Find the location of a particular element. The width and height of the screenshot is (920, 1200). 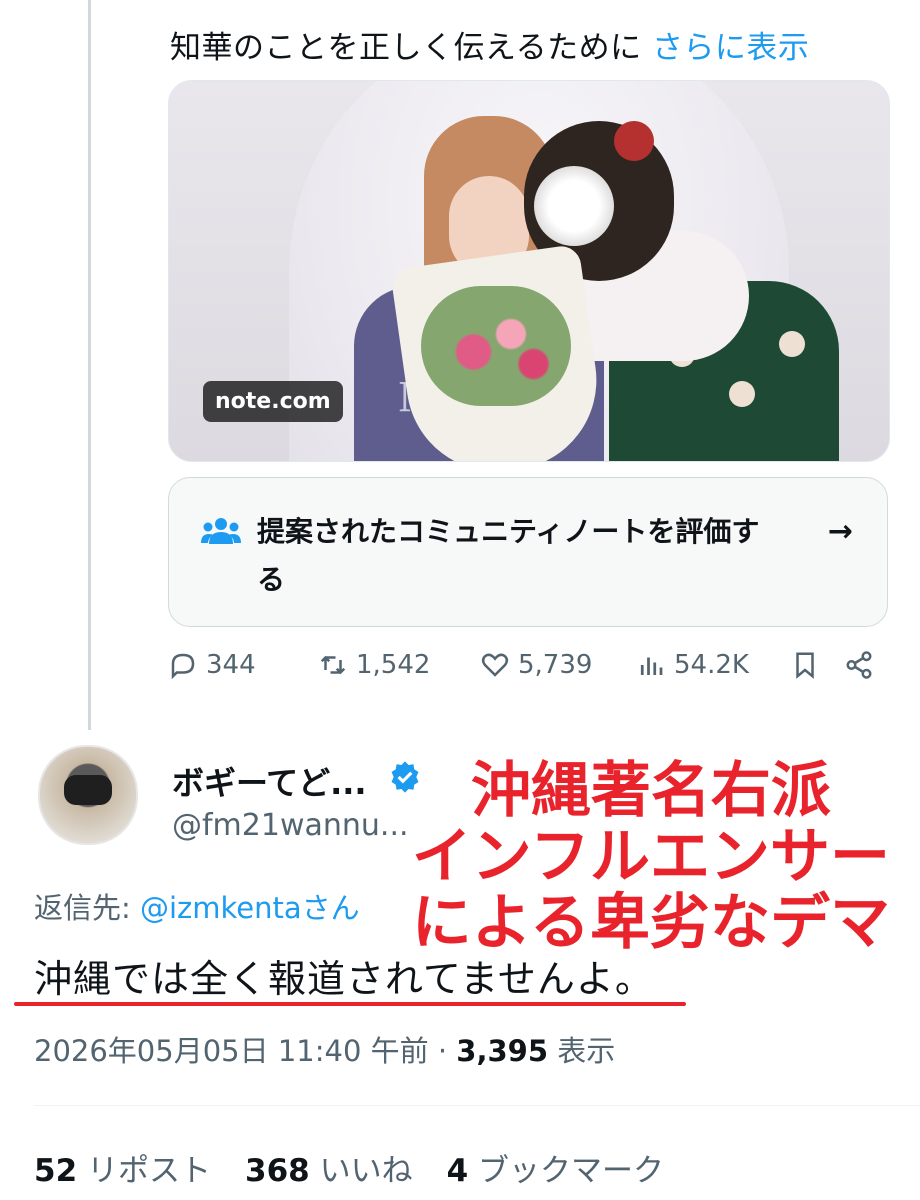

reply-to-mention: @izmkentaさん is located at coordinates (250, 908).